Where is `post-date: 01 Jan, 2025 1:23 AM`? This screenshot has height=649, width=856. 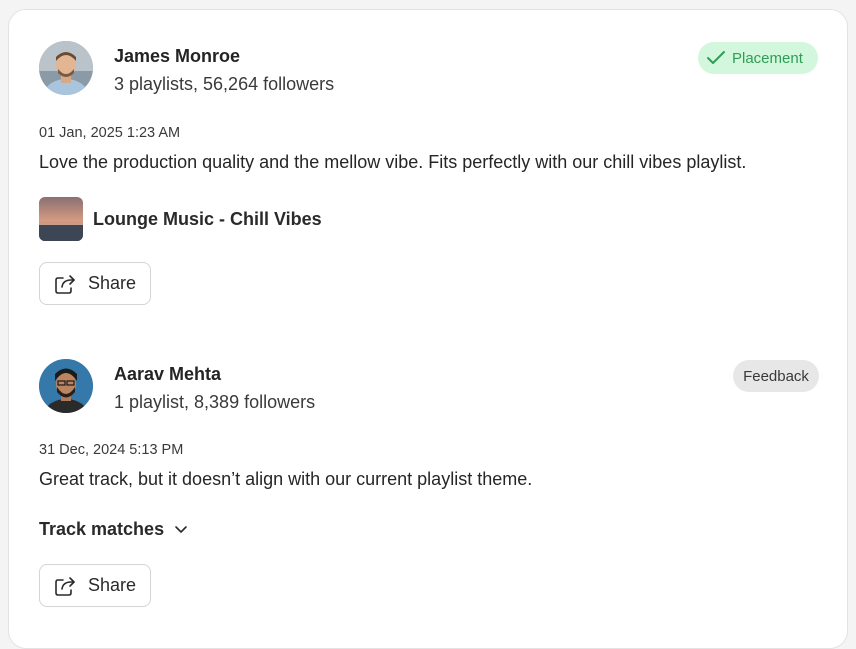
post-date: 01 Jan, 2025 1:23 AM is located at coordinates (110, 133).